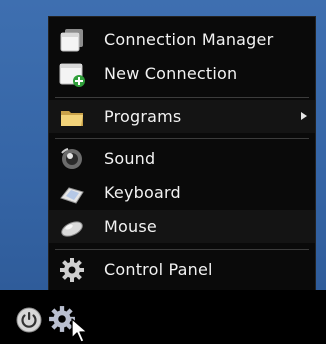 The image size is (326, 344). What do you see at coordinates (72, 193) in the screenshot?
I see `keyboard-icon` at bounding box center [72, 193].